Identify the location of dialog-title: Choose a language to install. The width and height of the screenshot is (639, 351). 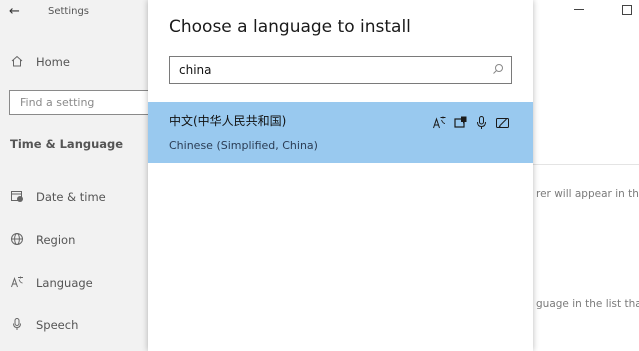
(290, 27).